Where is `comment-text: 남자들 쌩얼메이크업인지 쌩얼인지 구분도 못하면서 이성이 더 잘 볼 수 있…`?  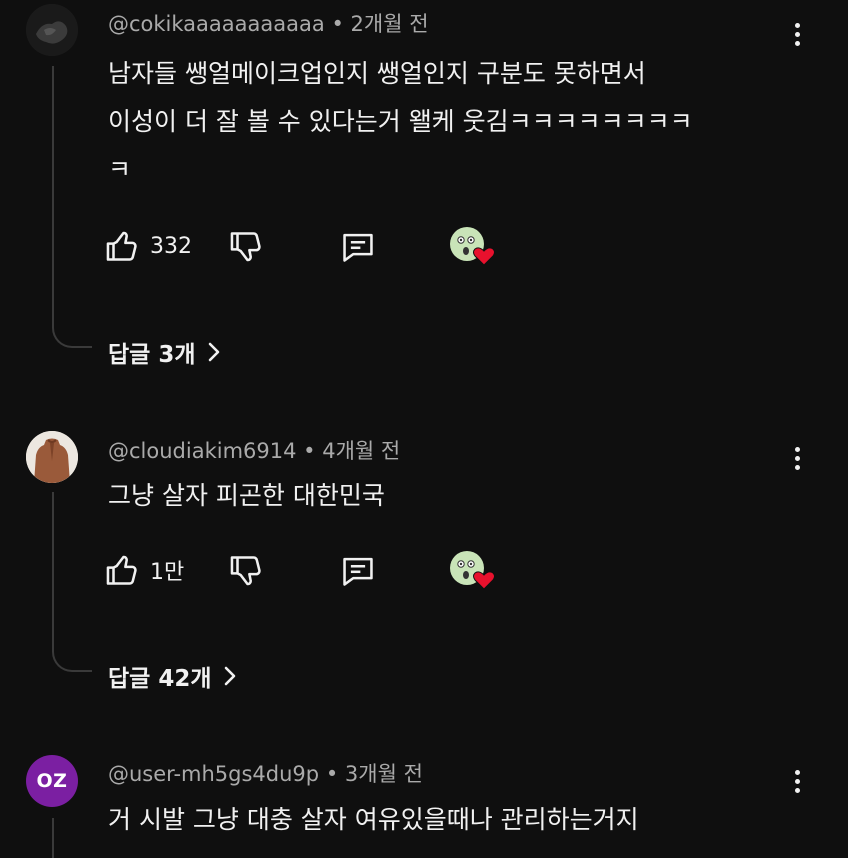
comment-text: 남자들 쌩얼메이크업인지 쌩얼인지 구분도 못하면서 이성이 더 잘 볼 수 있… is located at coordinates (453, 122).